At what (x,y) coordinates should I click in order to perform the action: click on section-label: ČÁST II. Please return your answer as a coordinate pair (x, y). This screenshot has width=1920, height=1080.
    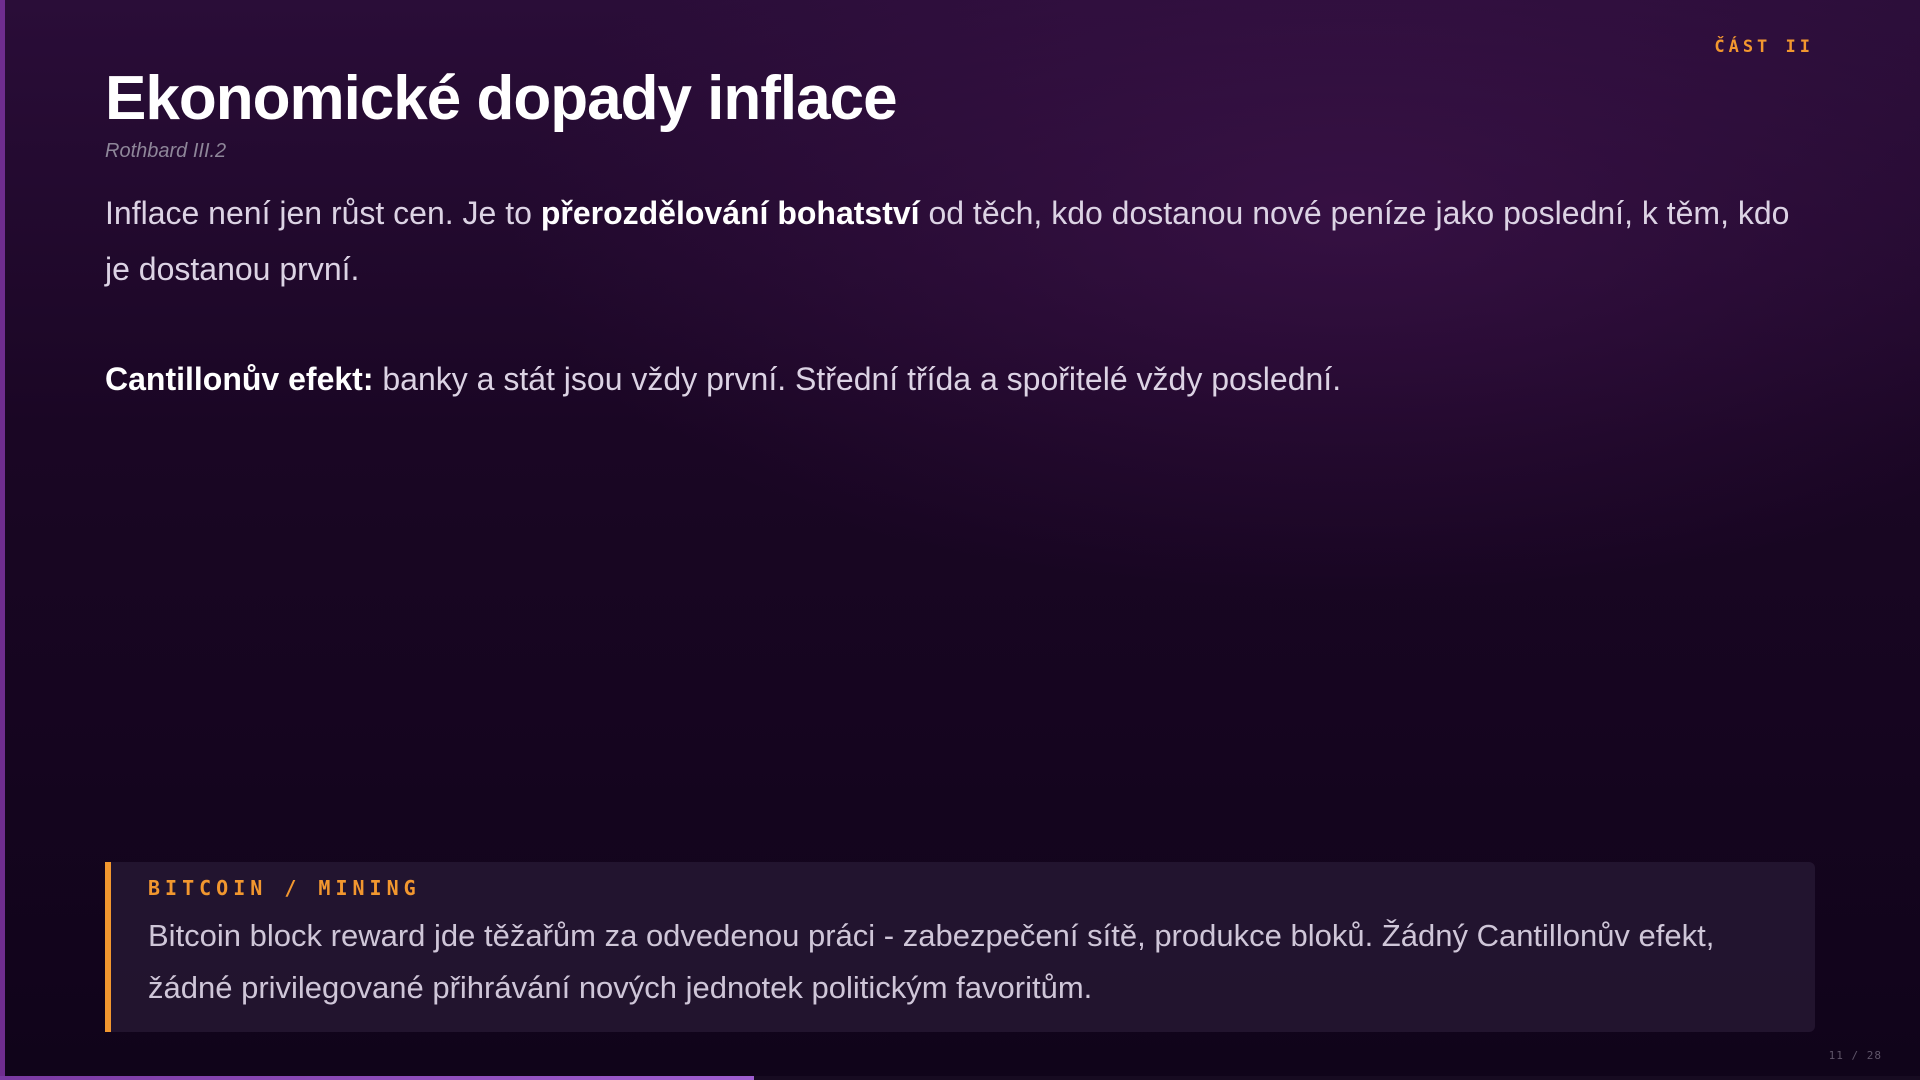
    Looking at the image, I should click on (1764, 47).